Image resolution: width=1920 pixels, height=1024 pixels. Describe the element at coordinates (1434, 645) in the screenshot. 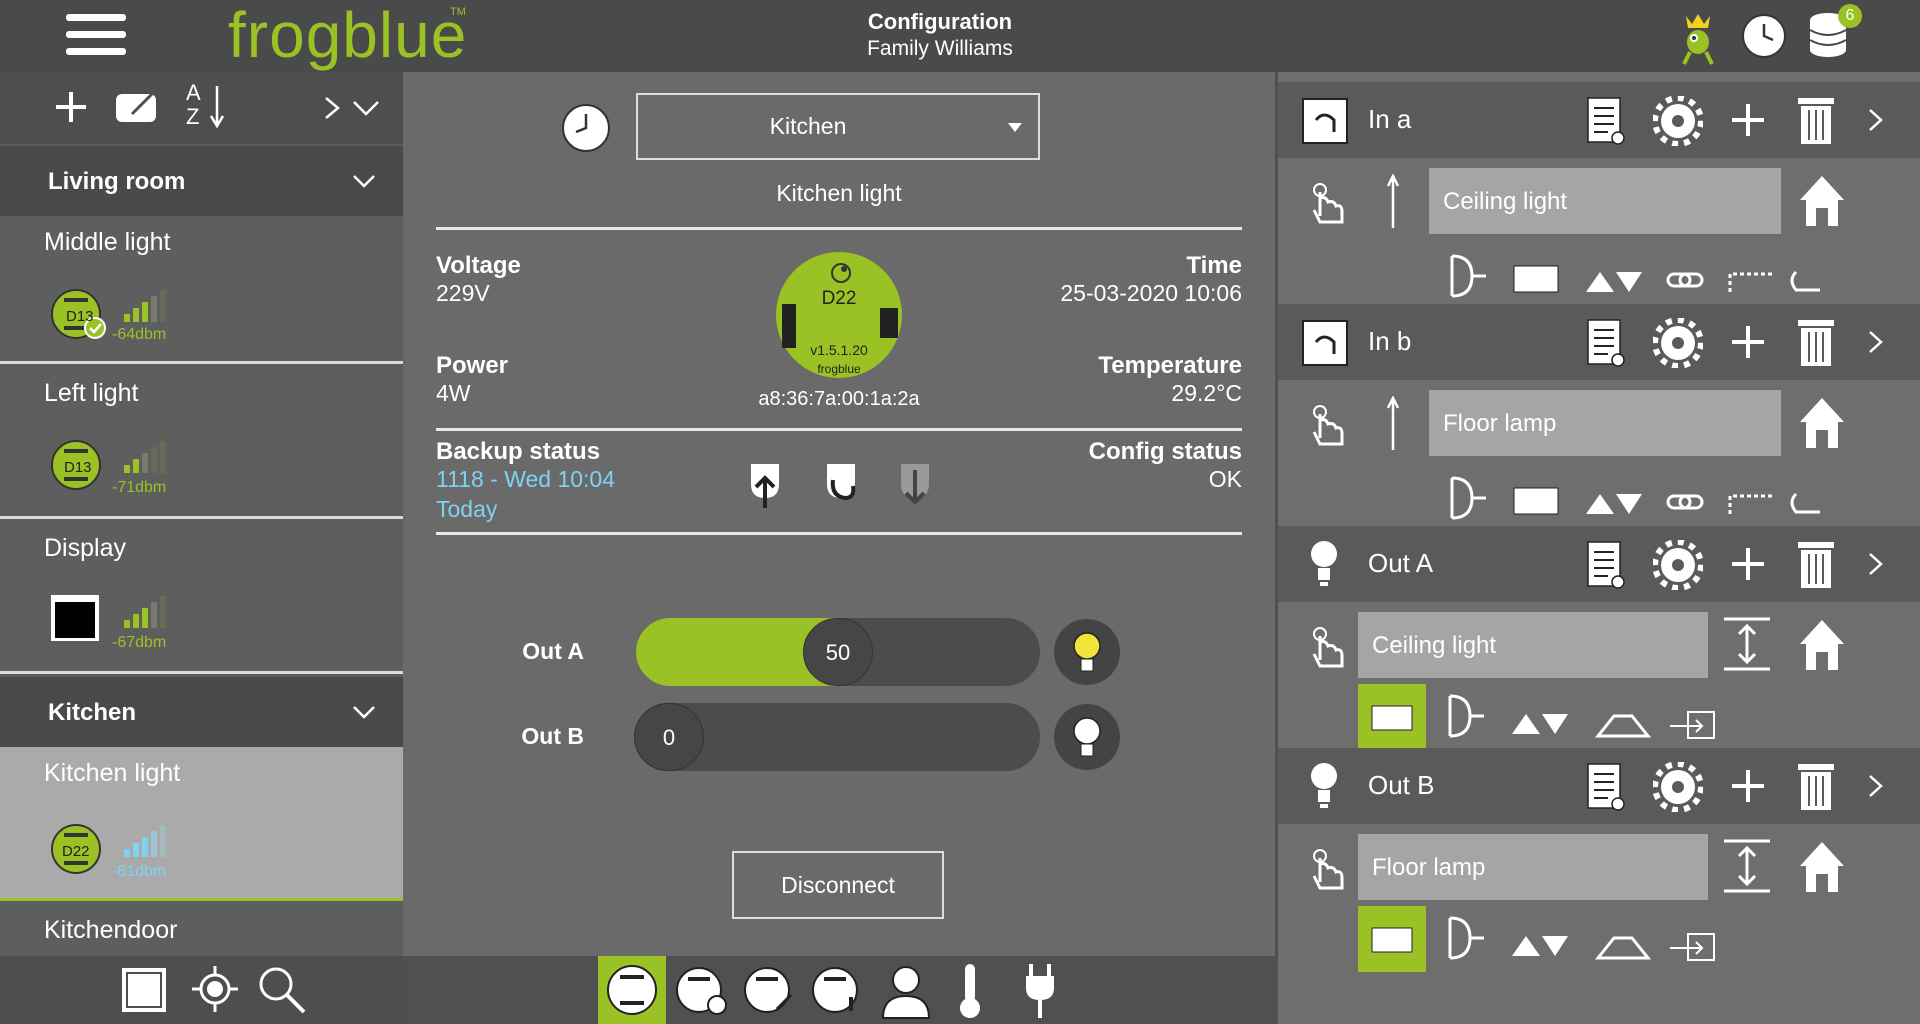

I see `output-target: Ceiling light` at that location.